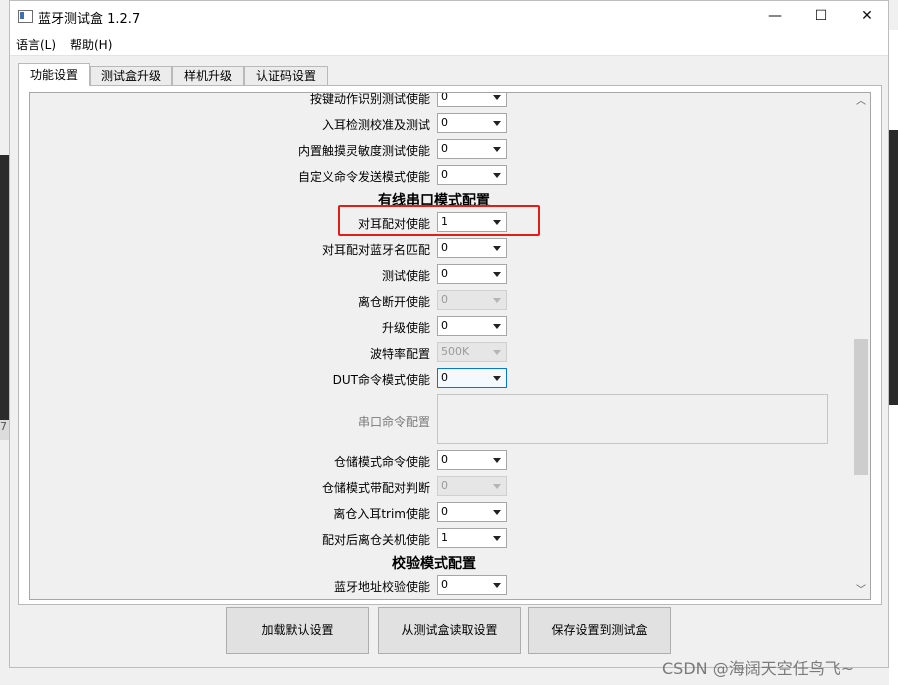  What do you see at coordinates (54, 74) in the screenshot?
I see `tab-function-settings: 功能设置` at bounding box center [54, 74].